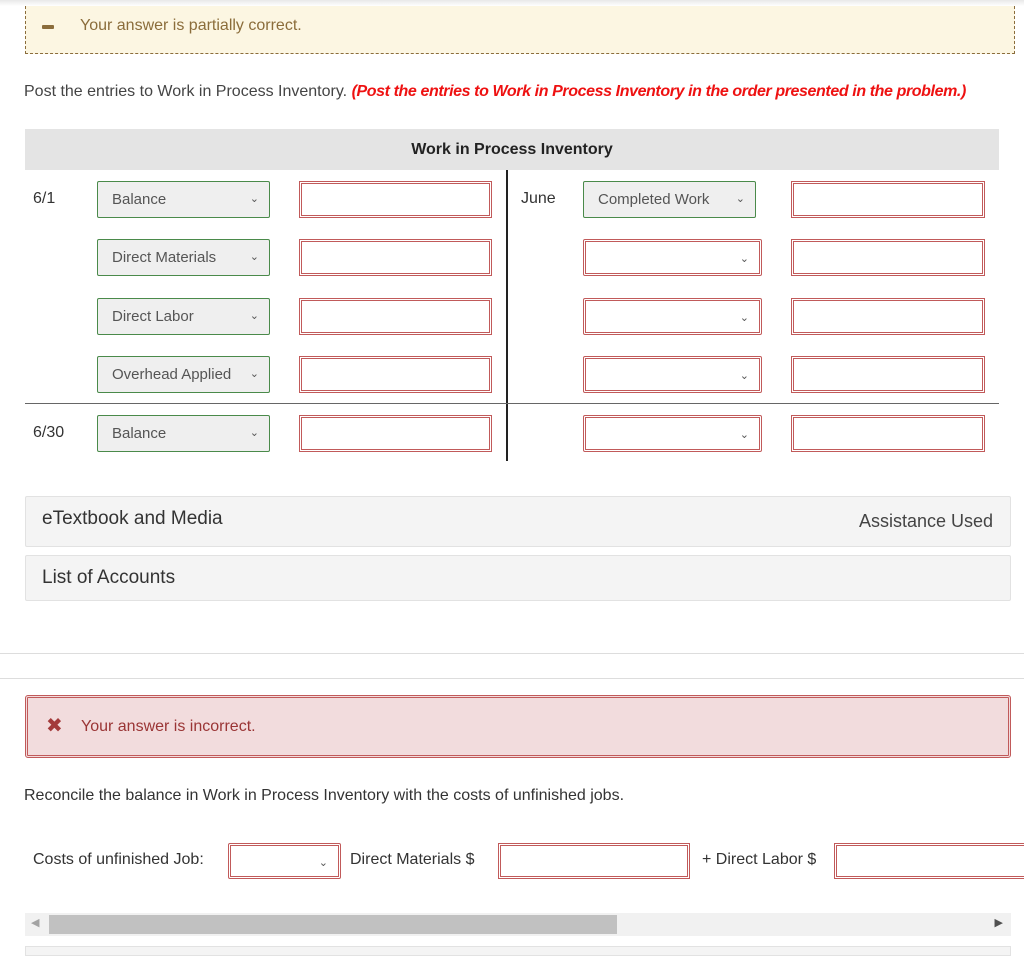  What do you see at coordinates (153, 316) in the screenshot?
I see `debit-account-value-3: Direct Labor` at bounding box center [153, 316].